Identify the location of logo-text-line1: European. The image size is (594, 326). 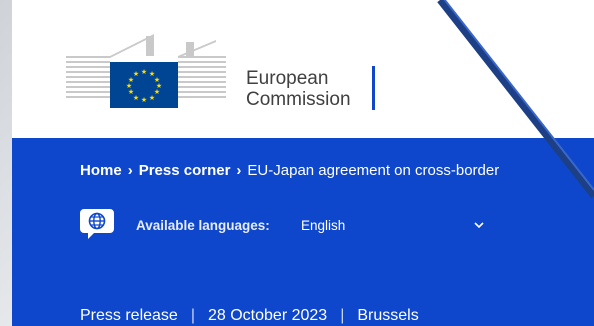
(287, 78).